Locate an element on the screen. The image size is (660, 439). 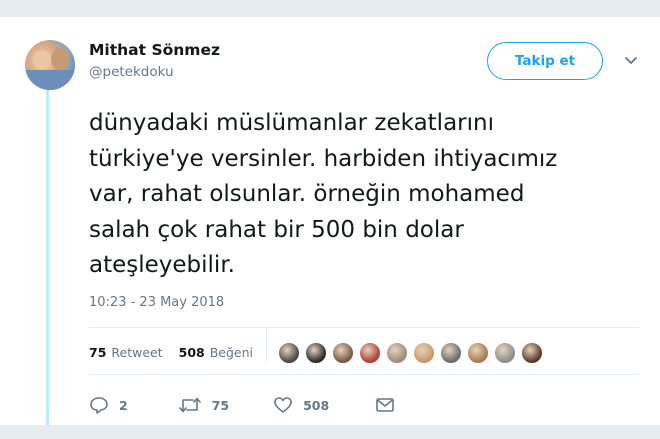
liker-8-avatar is located at coordinates (478, 353).